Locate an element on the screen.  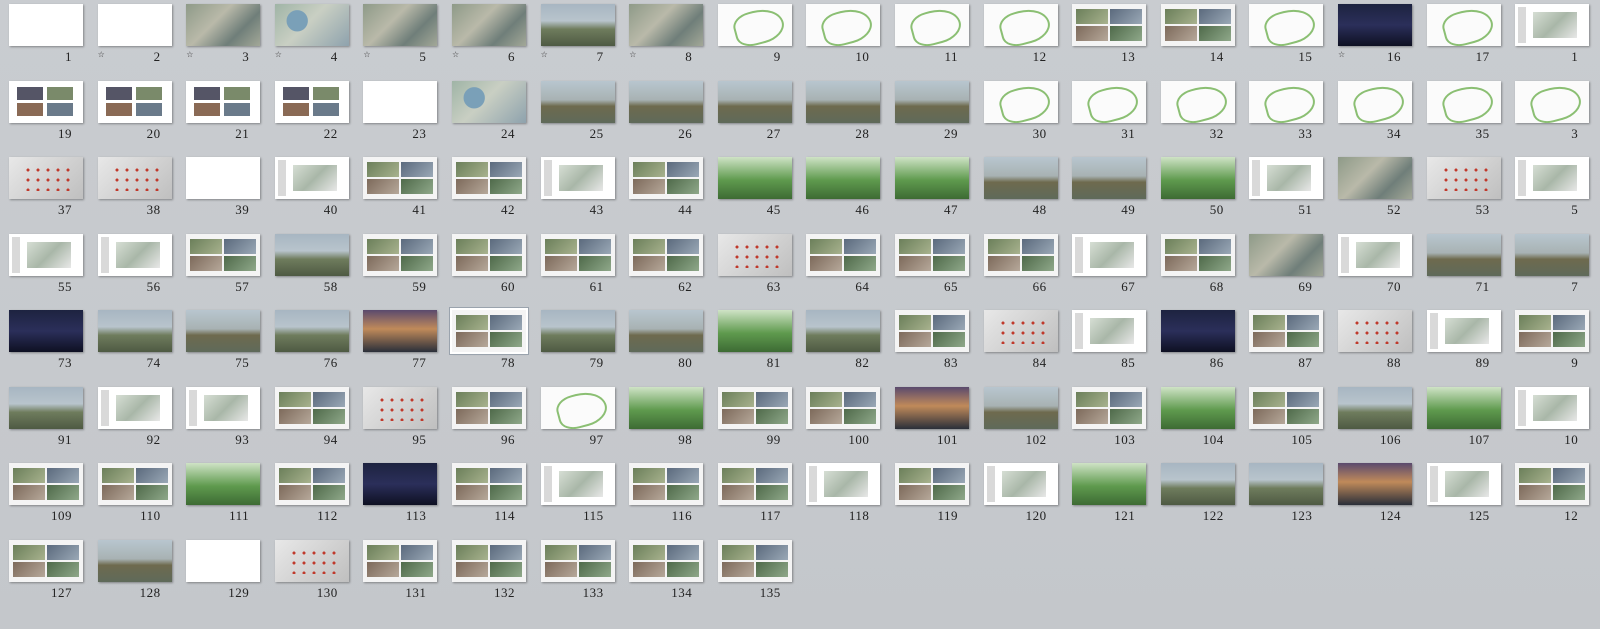
slide-thumbnail: 120 is located at coordinates (1020, 498).